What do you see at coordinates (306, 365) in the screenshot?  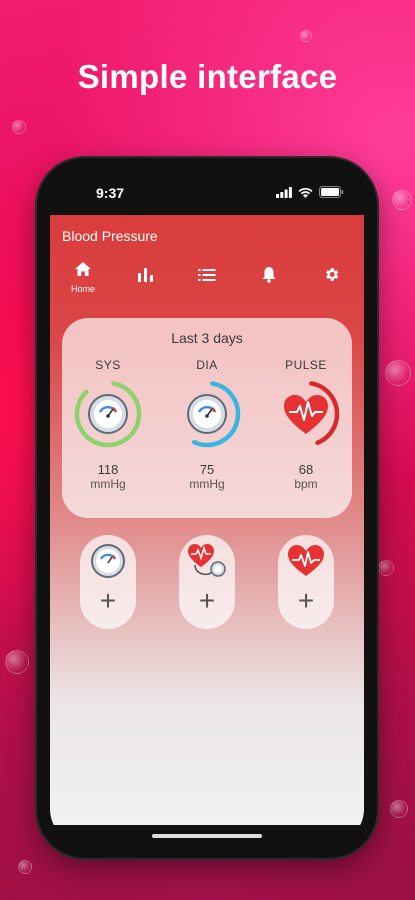 I see `metric-pulse-name: PULSE` at bounding box center [306, 365].